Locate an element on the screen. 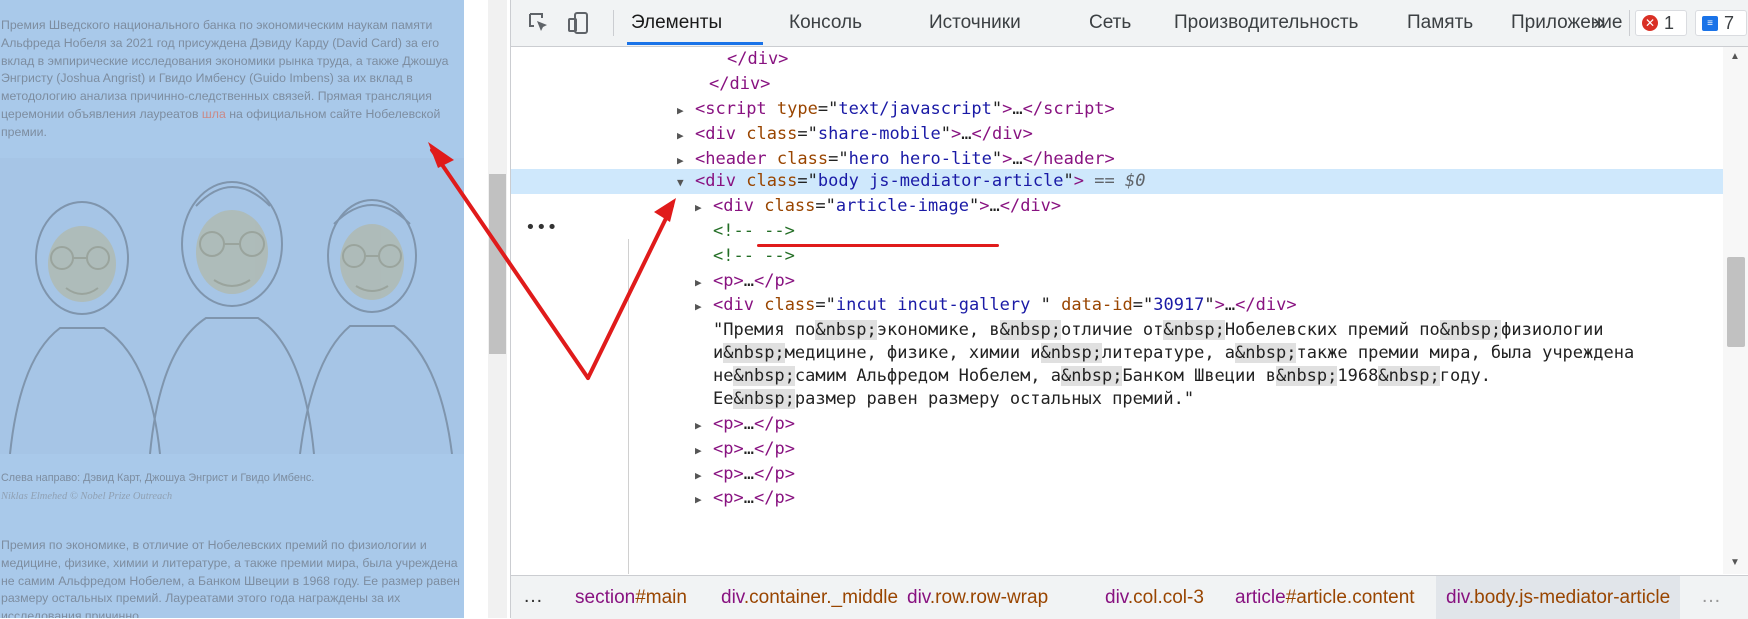  tab-application: Приложение is located at coordinates (1566, 23).